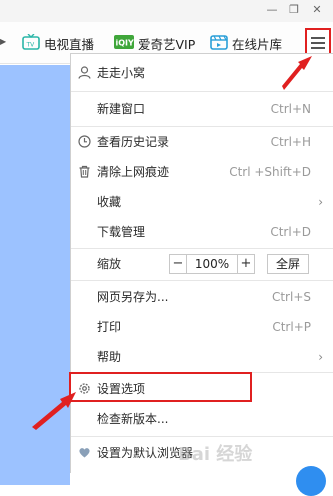  Describe the element at coordinates (54, 411) in the screenshot. I see `arrow-to-settings` at that location.